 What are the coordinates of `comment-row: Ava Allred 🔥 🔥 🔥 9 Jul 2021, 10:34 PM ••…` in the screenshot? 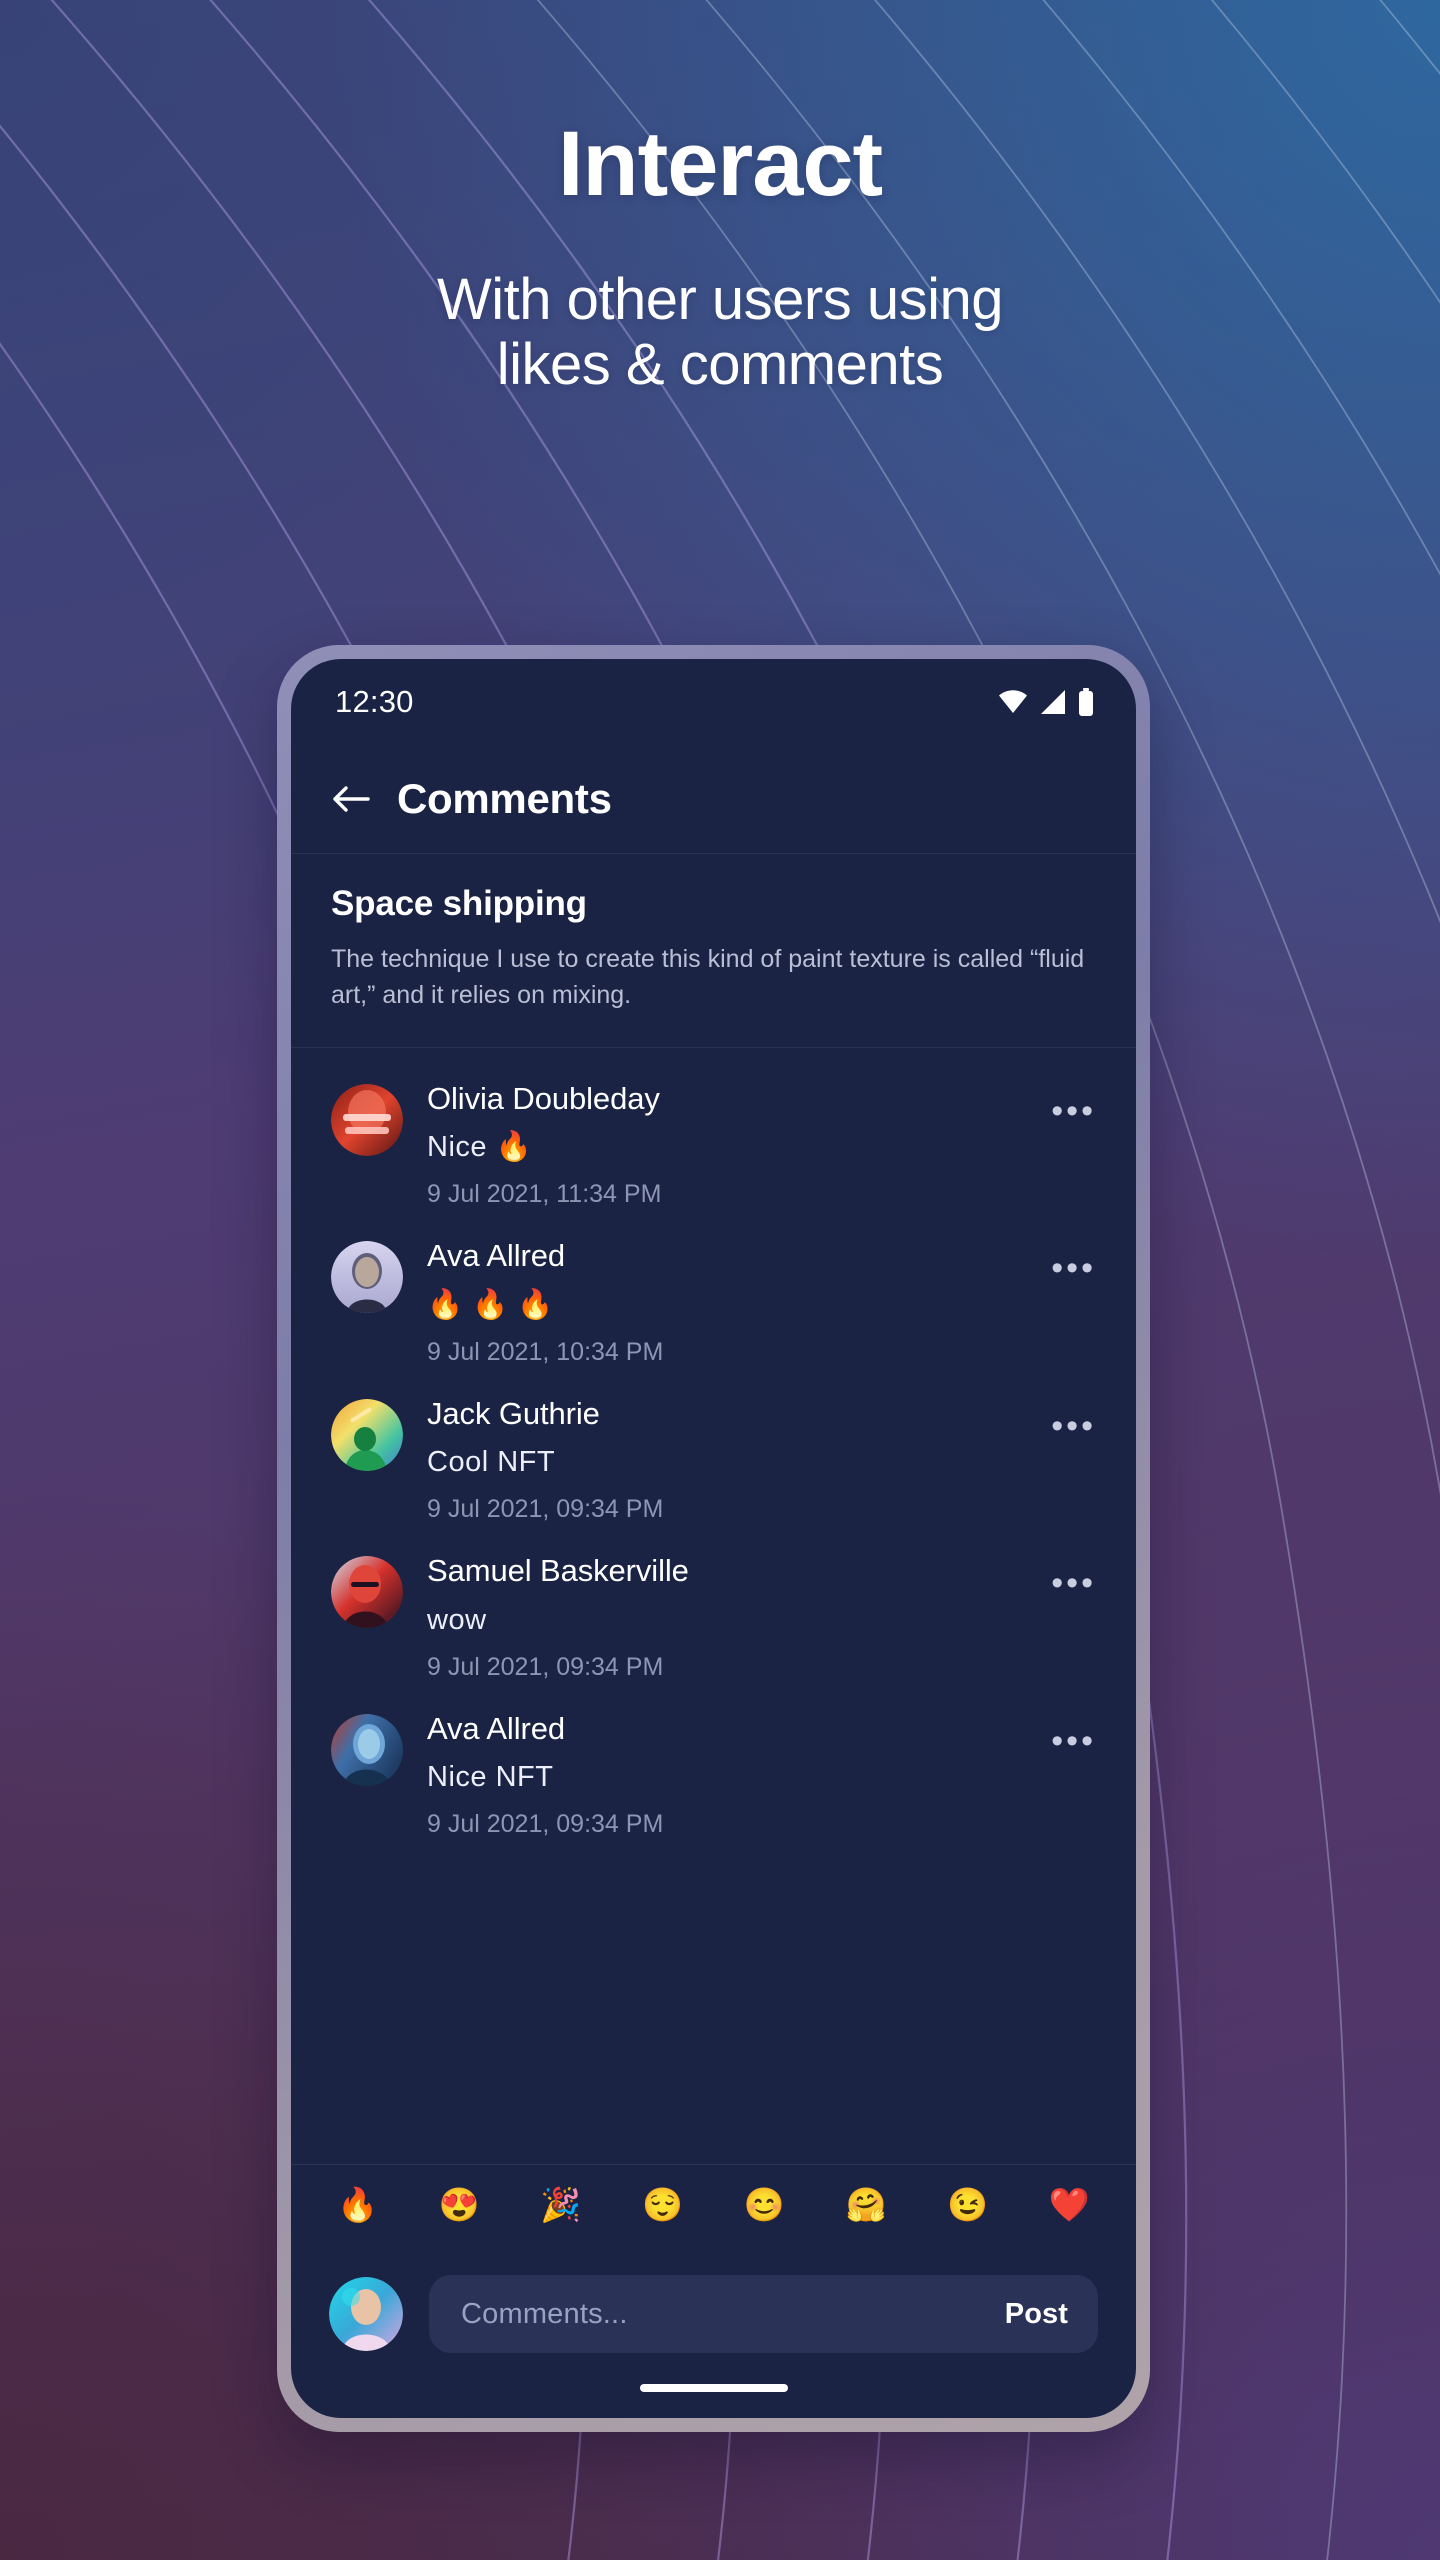 It's located at (713, 1301).